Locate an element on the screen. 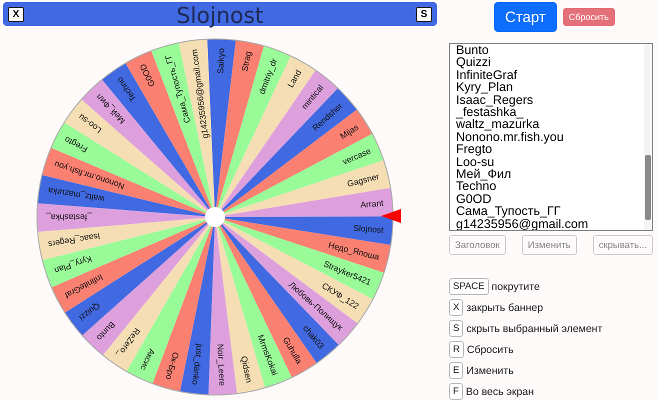 This screenshot has height=400, width=657. reset-button: Сбросить is located at coordinates (588, 17).